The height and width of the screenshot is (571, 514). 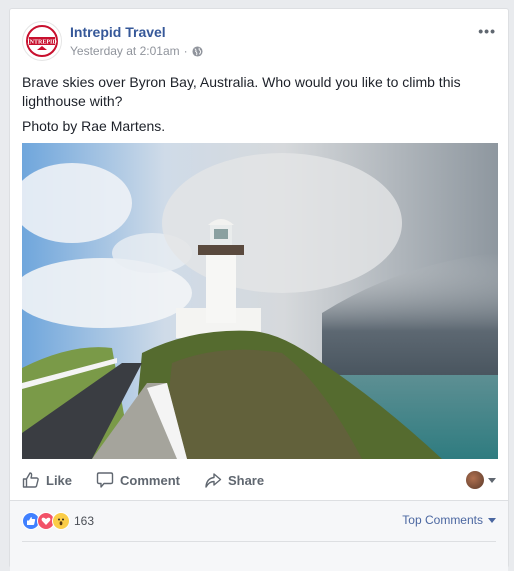 I want to click on post-meta: Yesterday at 2:01am ·, so click(x=136, y=51).